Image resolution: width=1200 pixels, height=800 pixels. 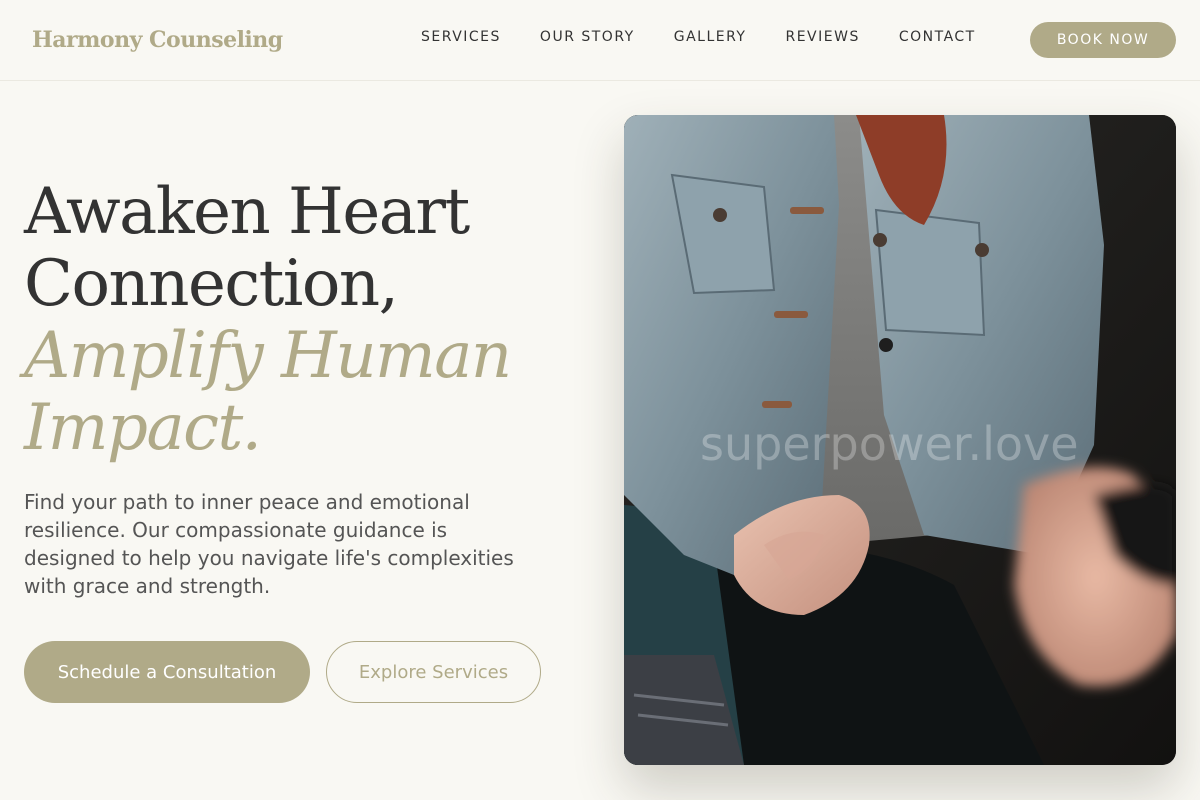 What do you see at coordinates (587, 37) in the screenshot?
I see `nav-link-our-story: OUR STORY` at bounding box center [587, 37].